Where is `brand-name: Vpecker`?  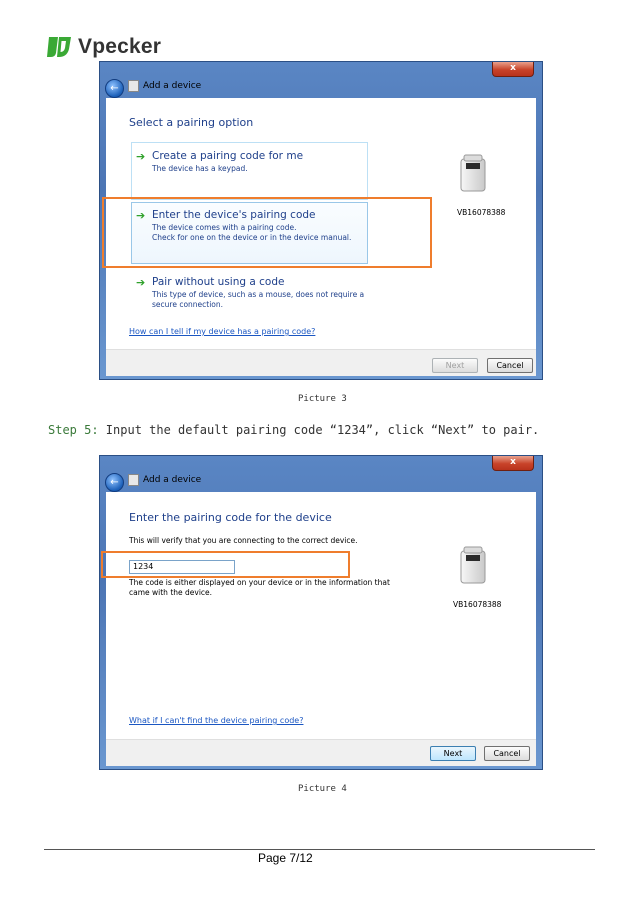
brand-name: Vpecker is located at coordinates (120, 46).